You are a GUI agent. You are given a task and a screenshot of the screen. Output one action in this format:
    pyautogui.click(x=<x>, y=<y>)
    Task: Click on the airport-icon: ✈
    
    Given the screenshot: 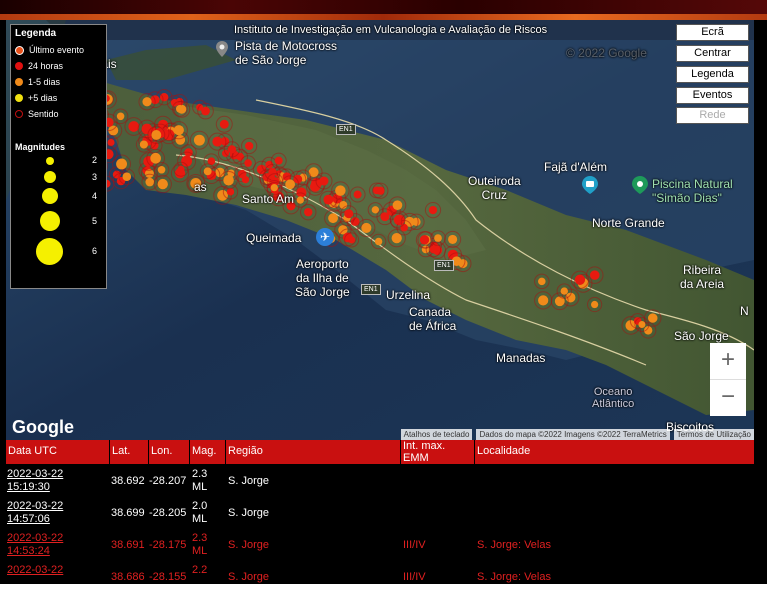 What is the action you would take?
    pyautogui.click(x=325, y=237)
    